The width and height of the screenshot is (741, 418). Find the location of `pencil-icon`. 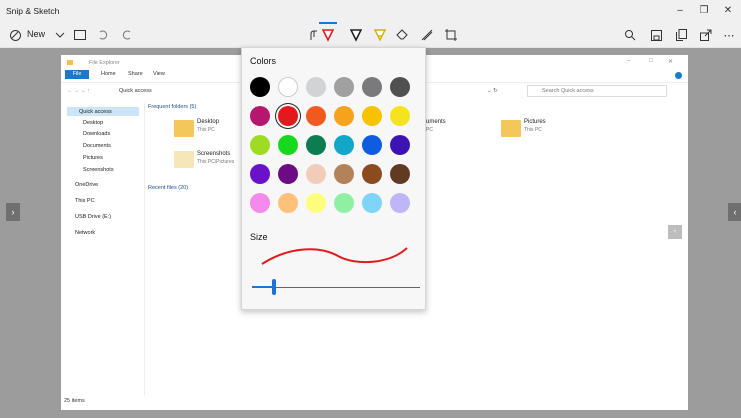

pencil-icon is located at coordinates (356, 35).